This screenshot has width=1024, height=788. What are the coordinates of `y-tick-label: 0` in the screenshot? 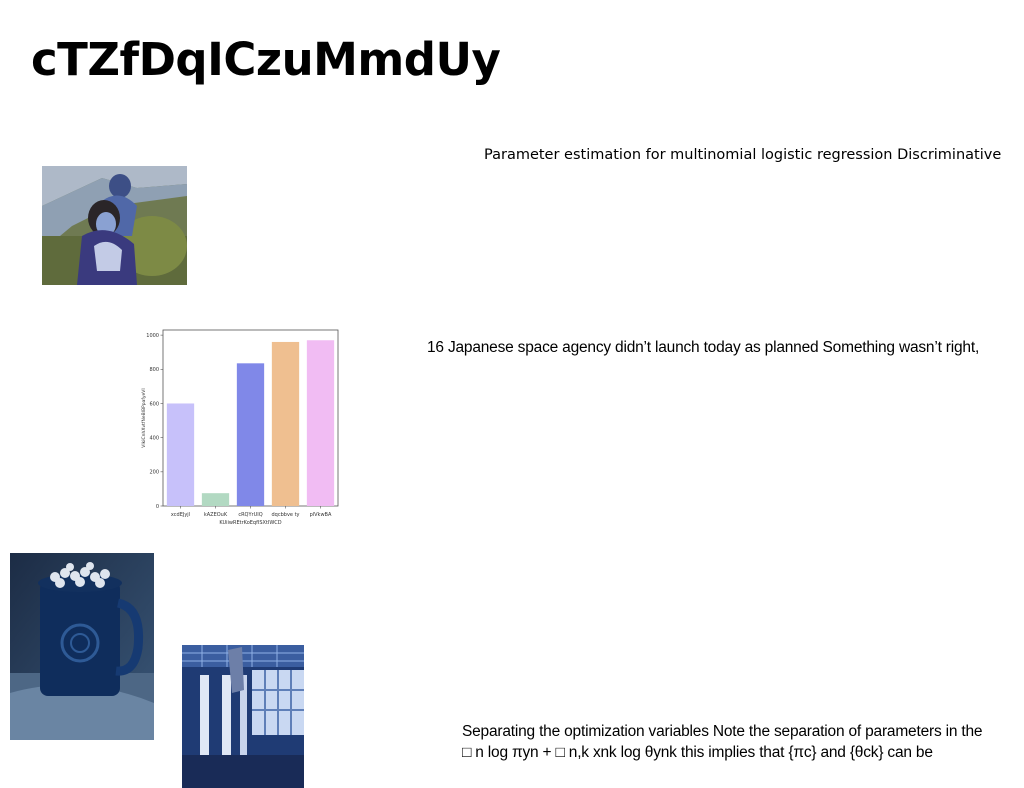 It's located at (157, 507).